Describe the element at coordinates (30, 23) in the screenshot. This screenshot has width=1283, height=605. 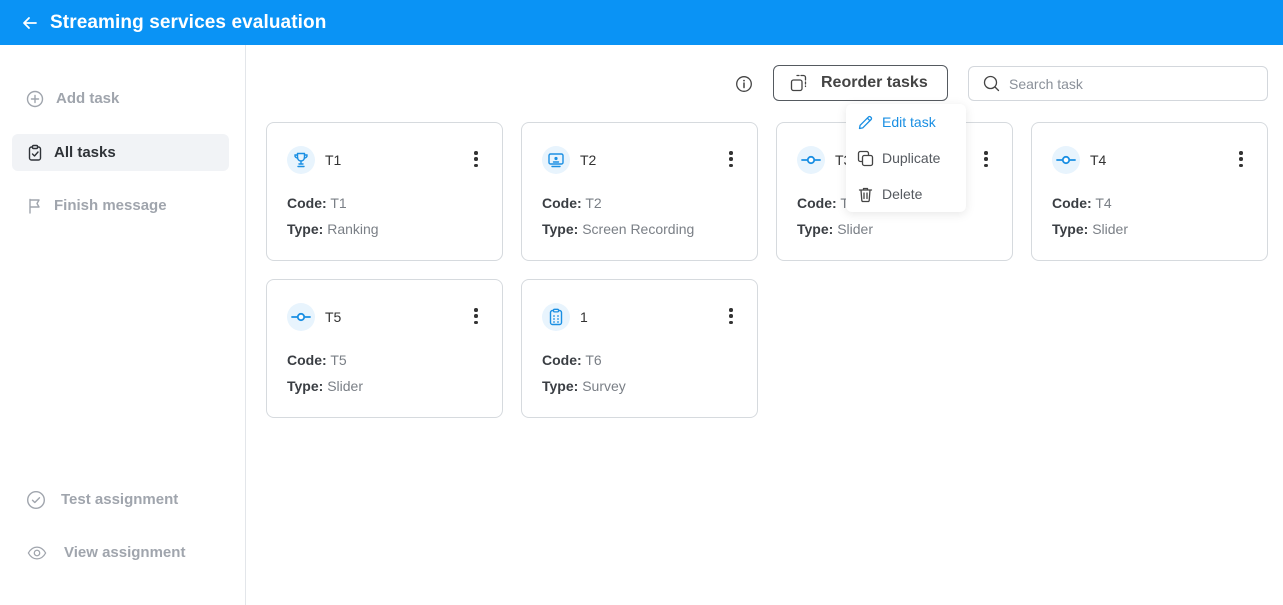
I see `arrow-left-icon` at that location.